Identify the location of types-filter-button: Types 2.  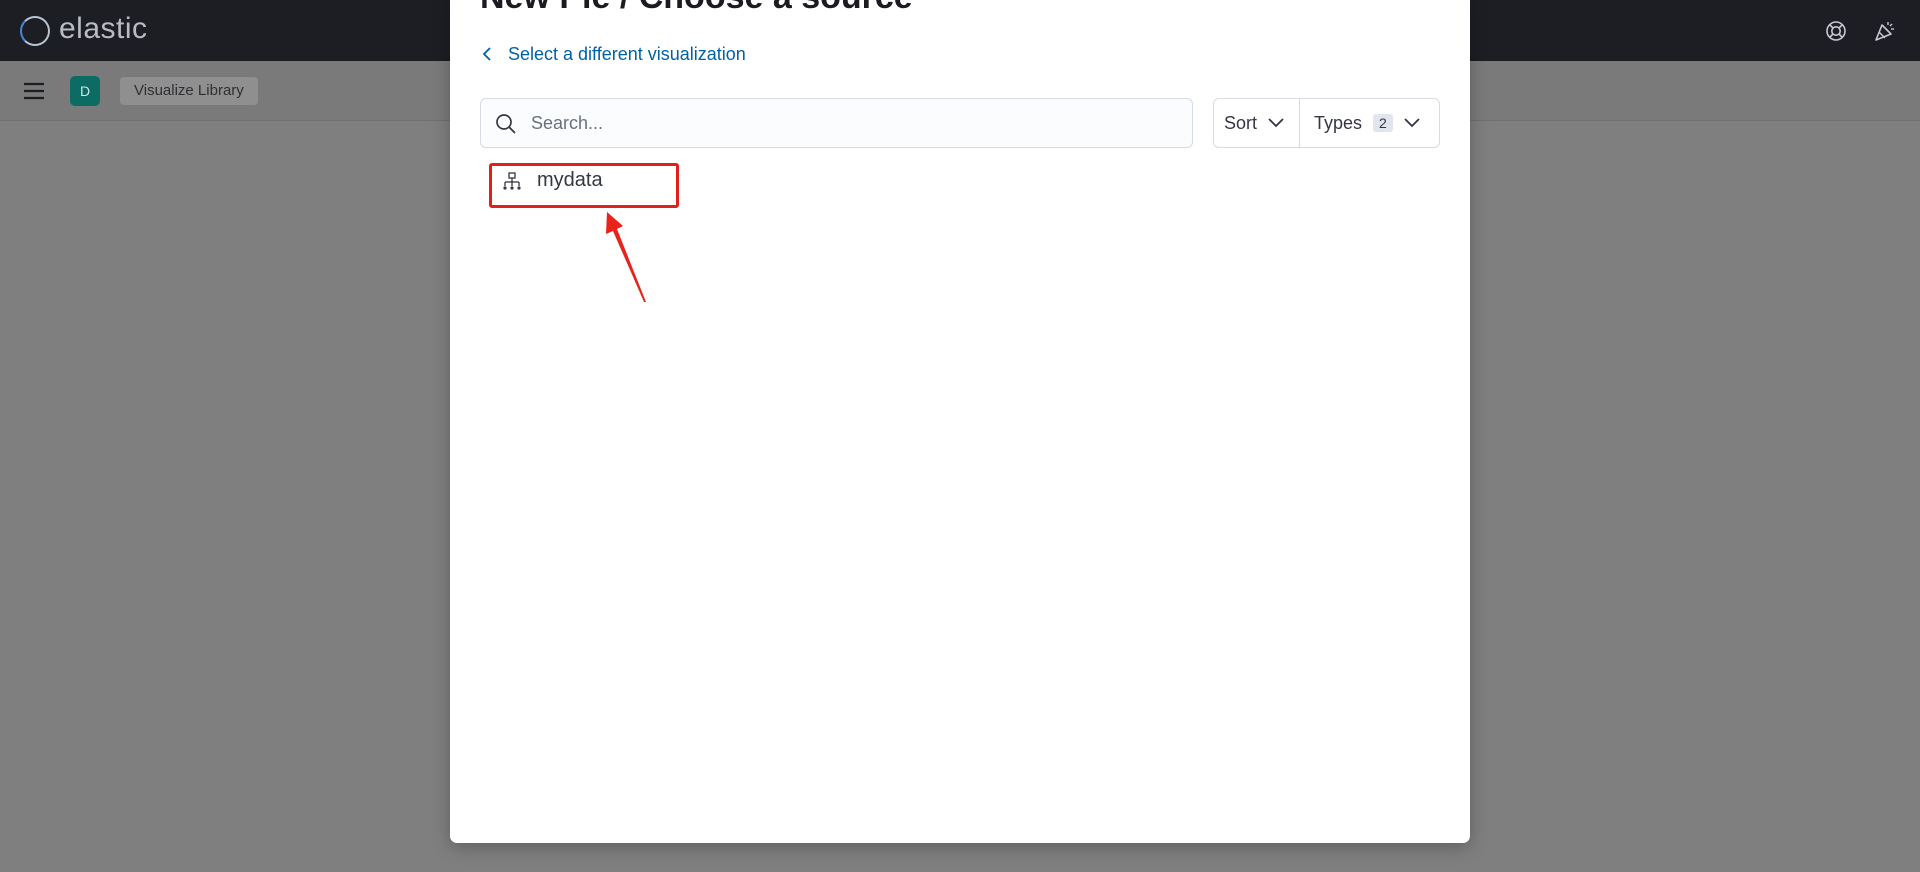
(1369, 123).